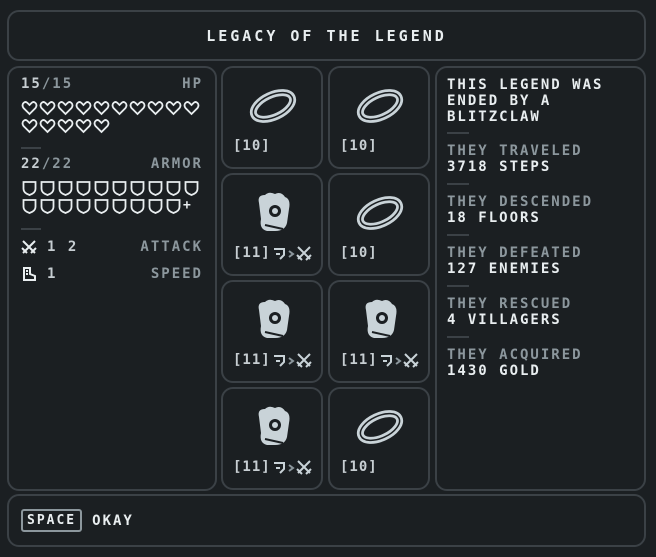  What do you see at coordinates (515, 159) in the screenshot?
I see `legend-entry: THEY TRAVELED 3718 STEPS` at bounding box center [515, 159].